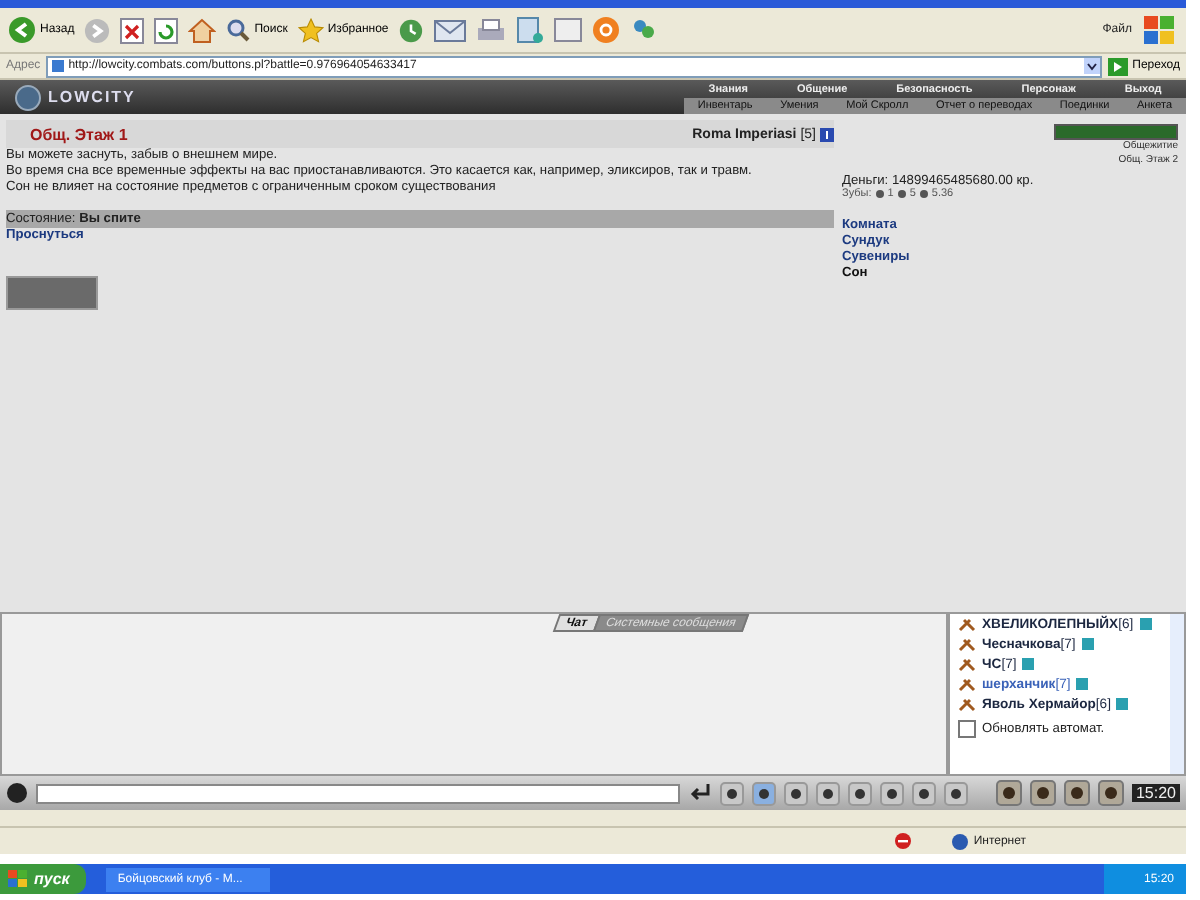  What do you see at coordinates (58, 66) in the screenshot?
I see `page-icon` at bounding box center [58, 66].